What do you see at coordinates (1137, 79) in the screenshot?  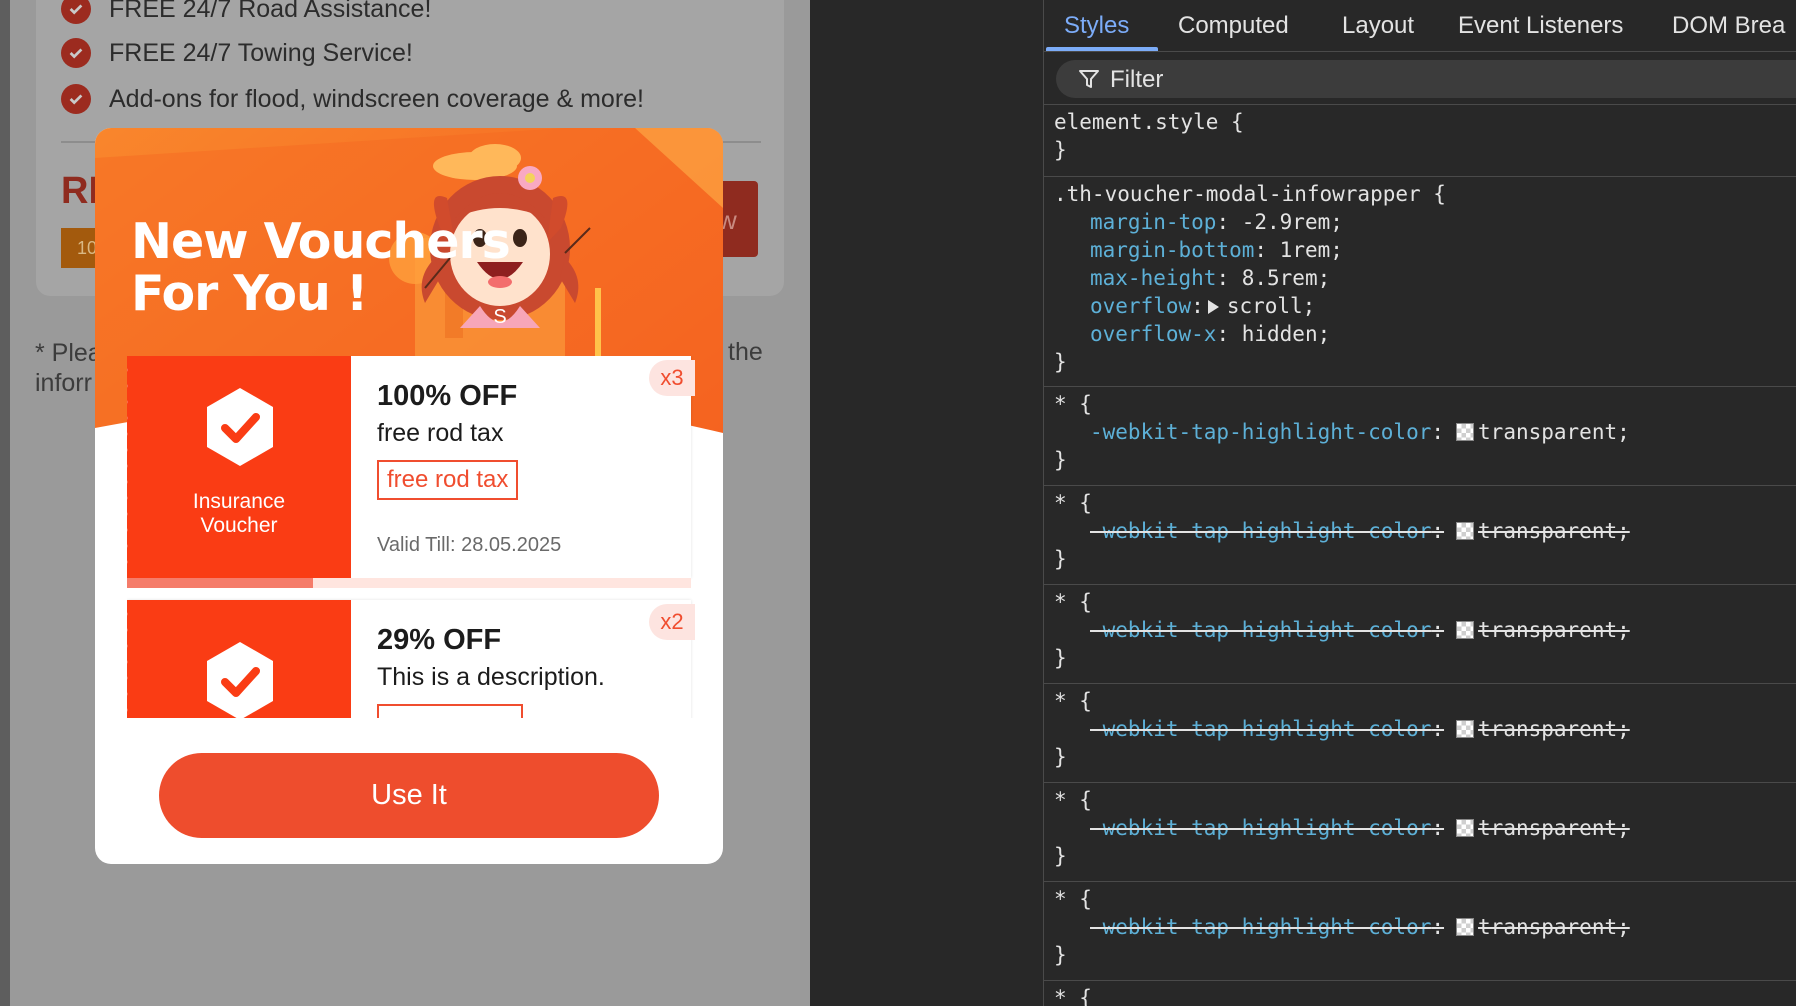 I see `filter-placeholder: Filter` at bounding box center [1137, 79].